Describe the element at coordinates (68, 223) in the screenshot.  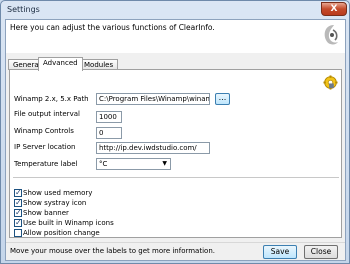
I see `checkbox-label: Use built in Winamp icons` at that location.